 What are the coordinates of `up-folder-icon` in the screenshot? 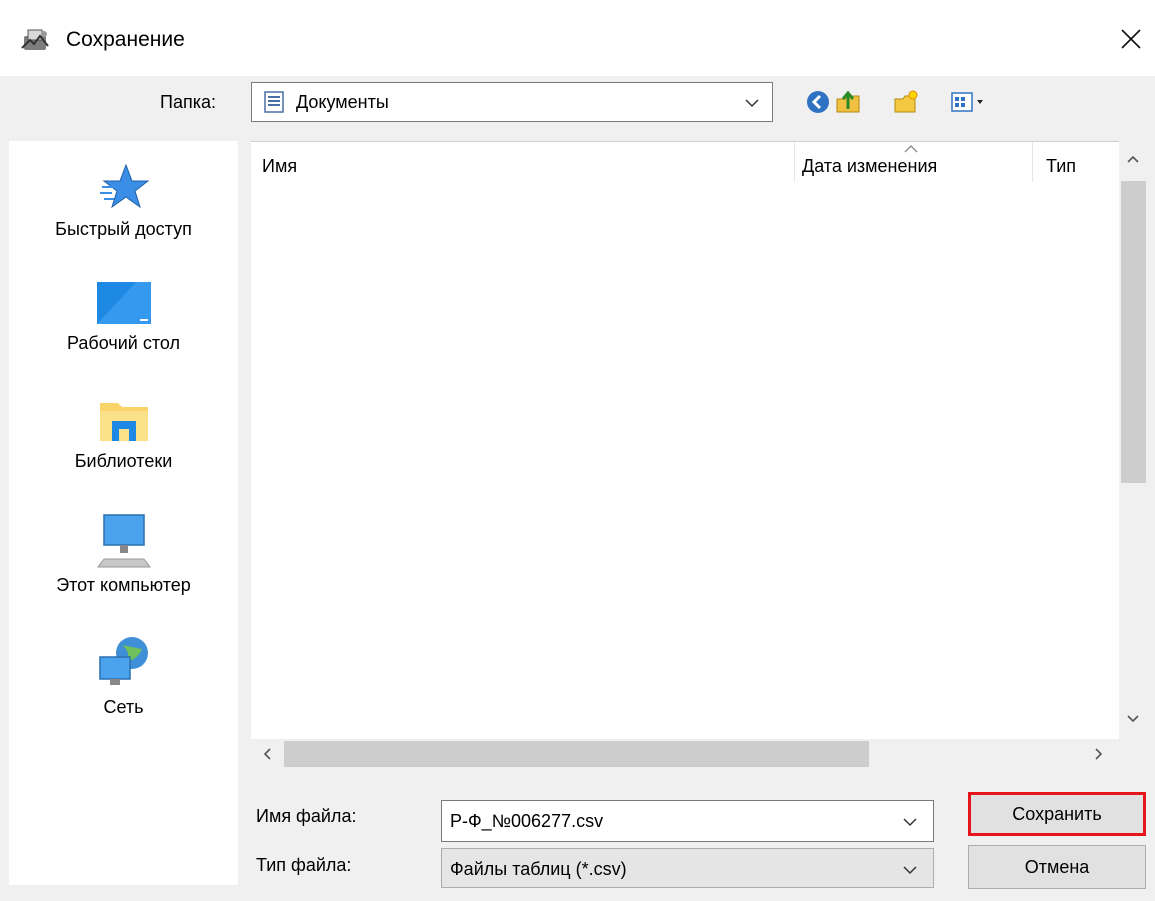 It's located at (848, 102).